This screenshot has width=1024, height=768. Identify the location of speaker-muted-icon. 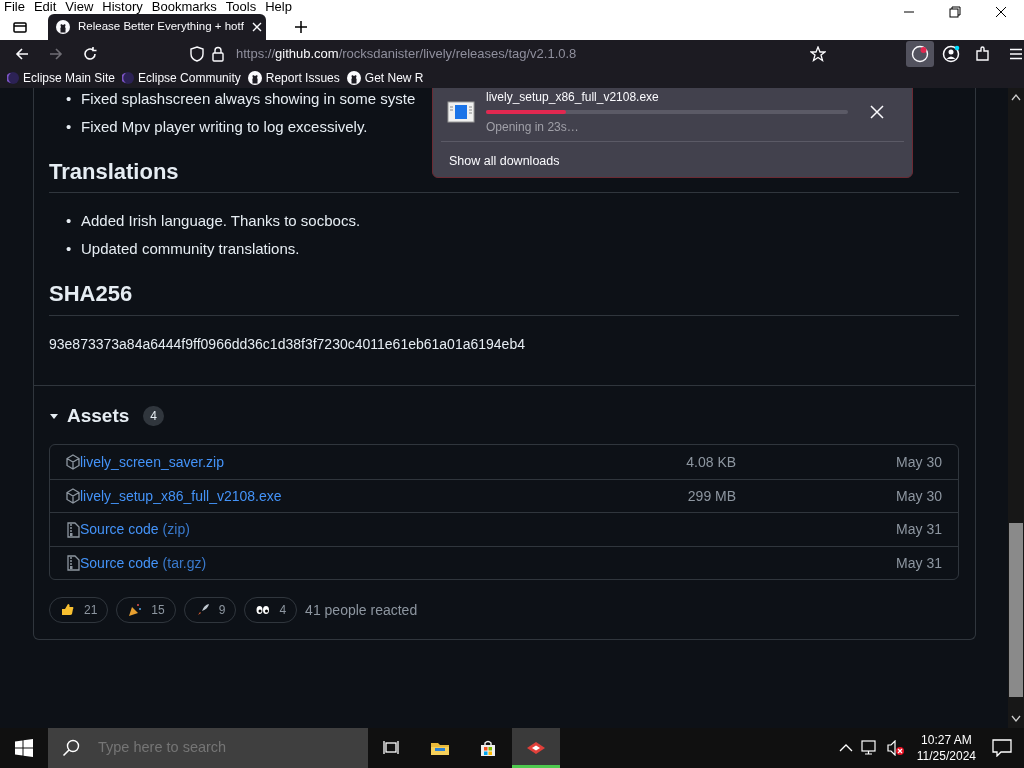
(895, 748).